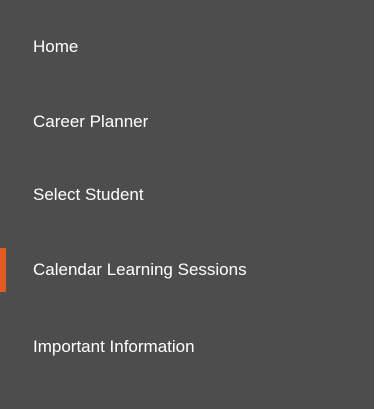  Describe the element at coordinates (187, 195) in the screenshot. I see `nav-item-select-student: Select Student` at that location.